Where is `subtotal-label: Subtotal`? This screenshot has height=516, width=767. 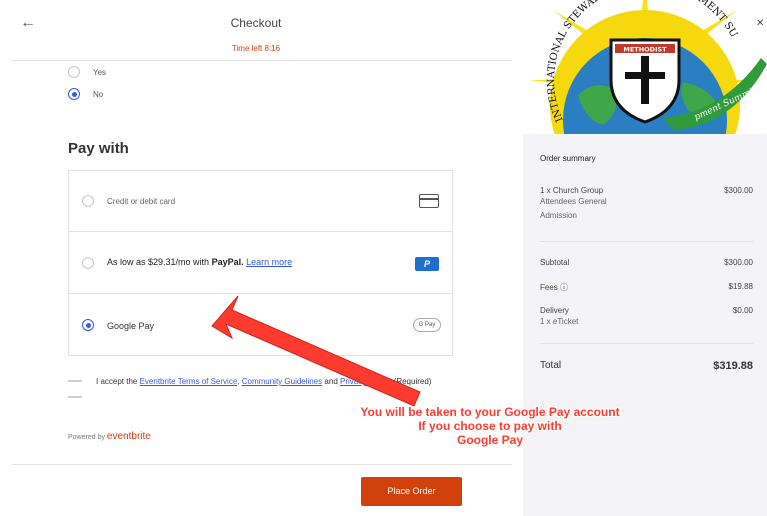 subtotal-label: Subtotal is located at coordinates (555, 262).